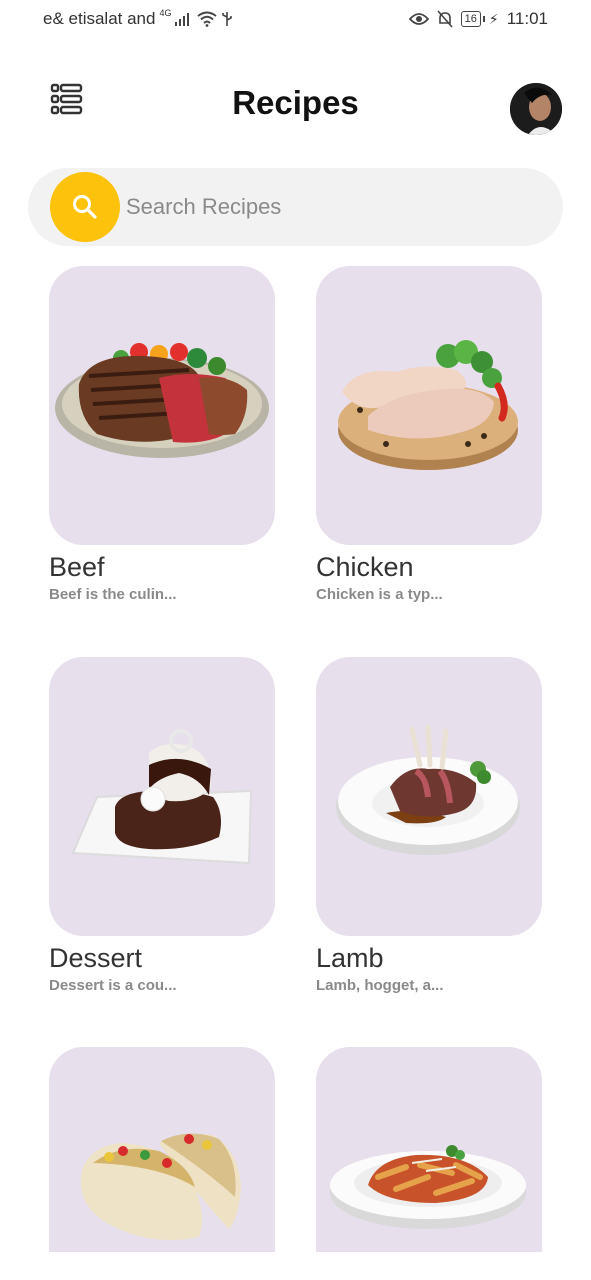  Describe the element at coordinates (365, 567) in the screenshot. I see `category-name: Chicken` at that location.